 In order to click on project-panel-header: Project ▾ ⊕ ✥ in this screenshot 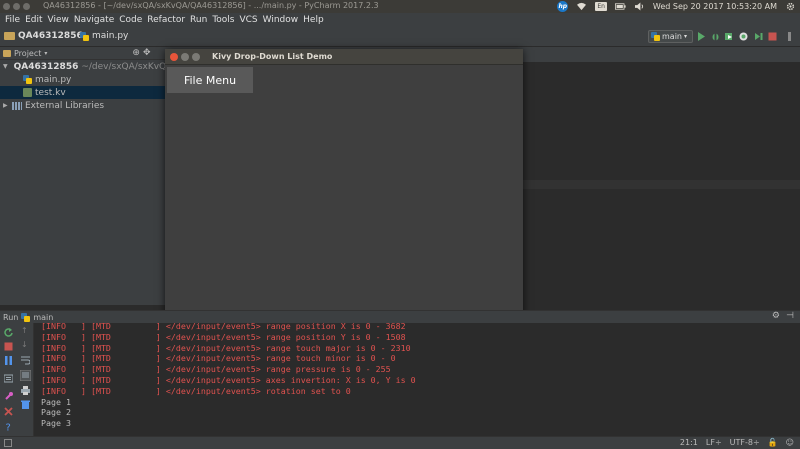, I will do `click(82, 53)`.